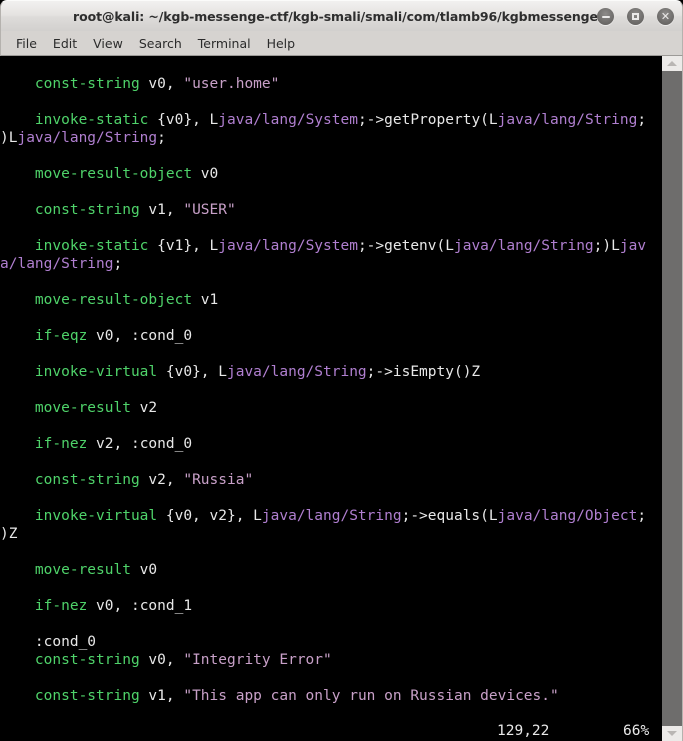  I want to click on vertical-scrollbar, so click(672, 398).